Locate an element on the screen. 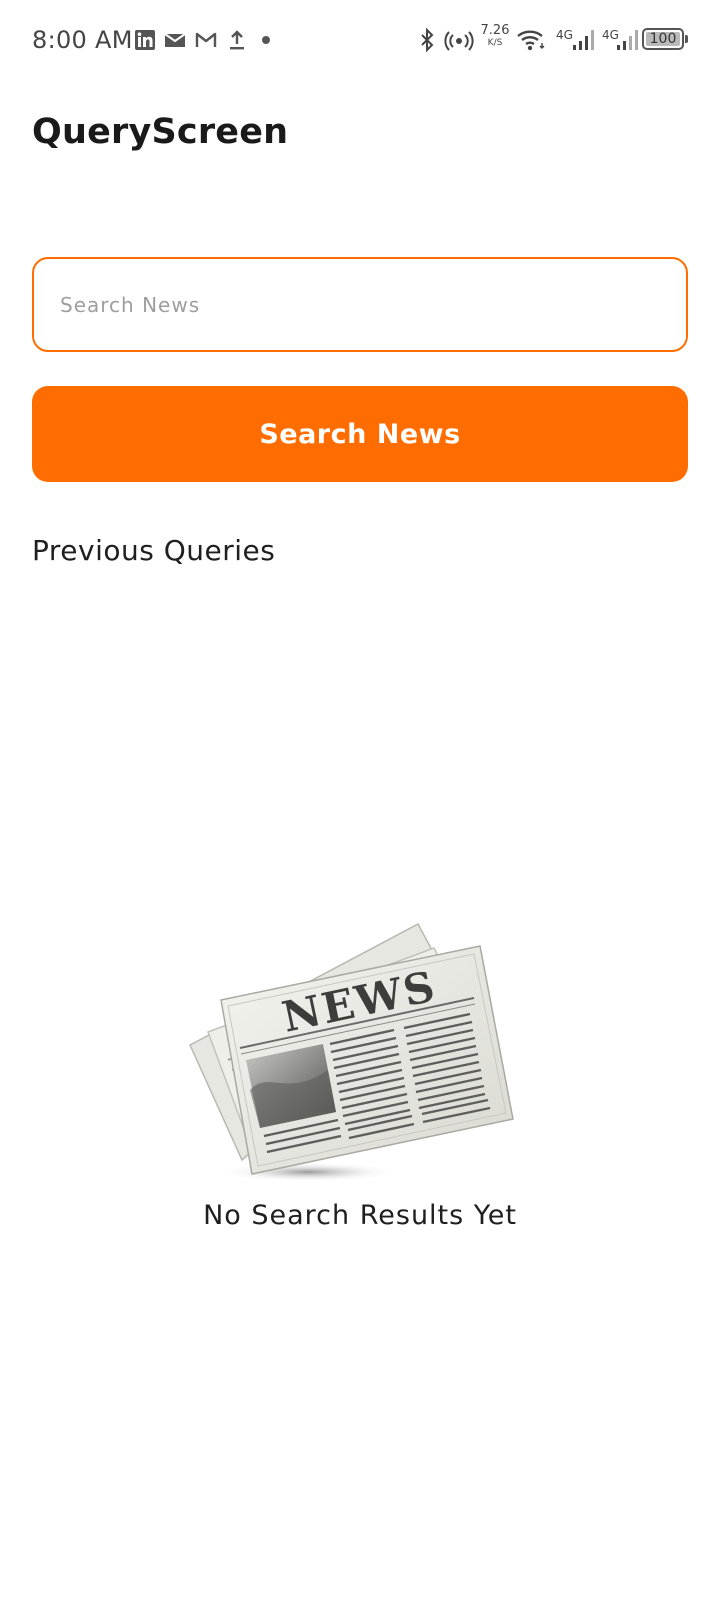  bluetooth-icon is located at coordinates (427, 40).